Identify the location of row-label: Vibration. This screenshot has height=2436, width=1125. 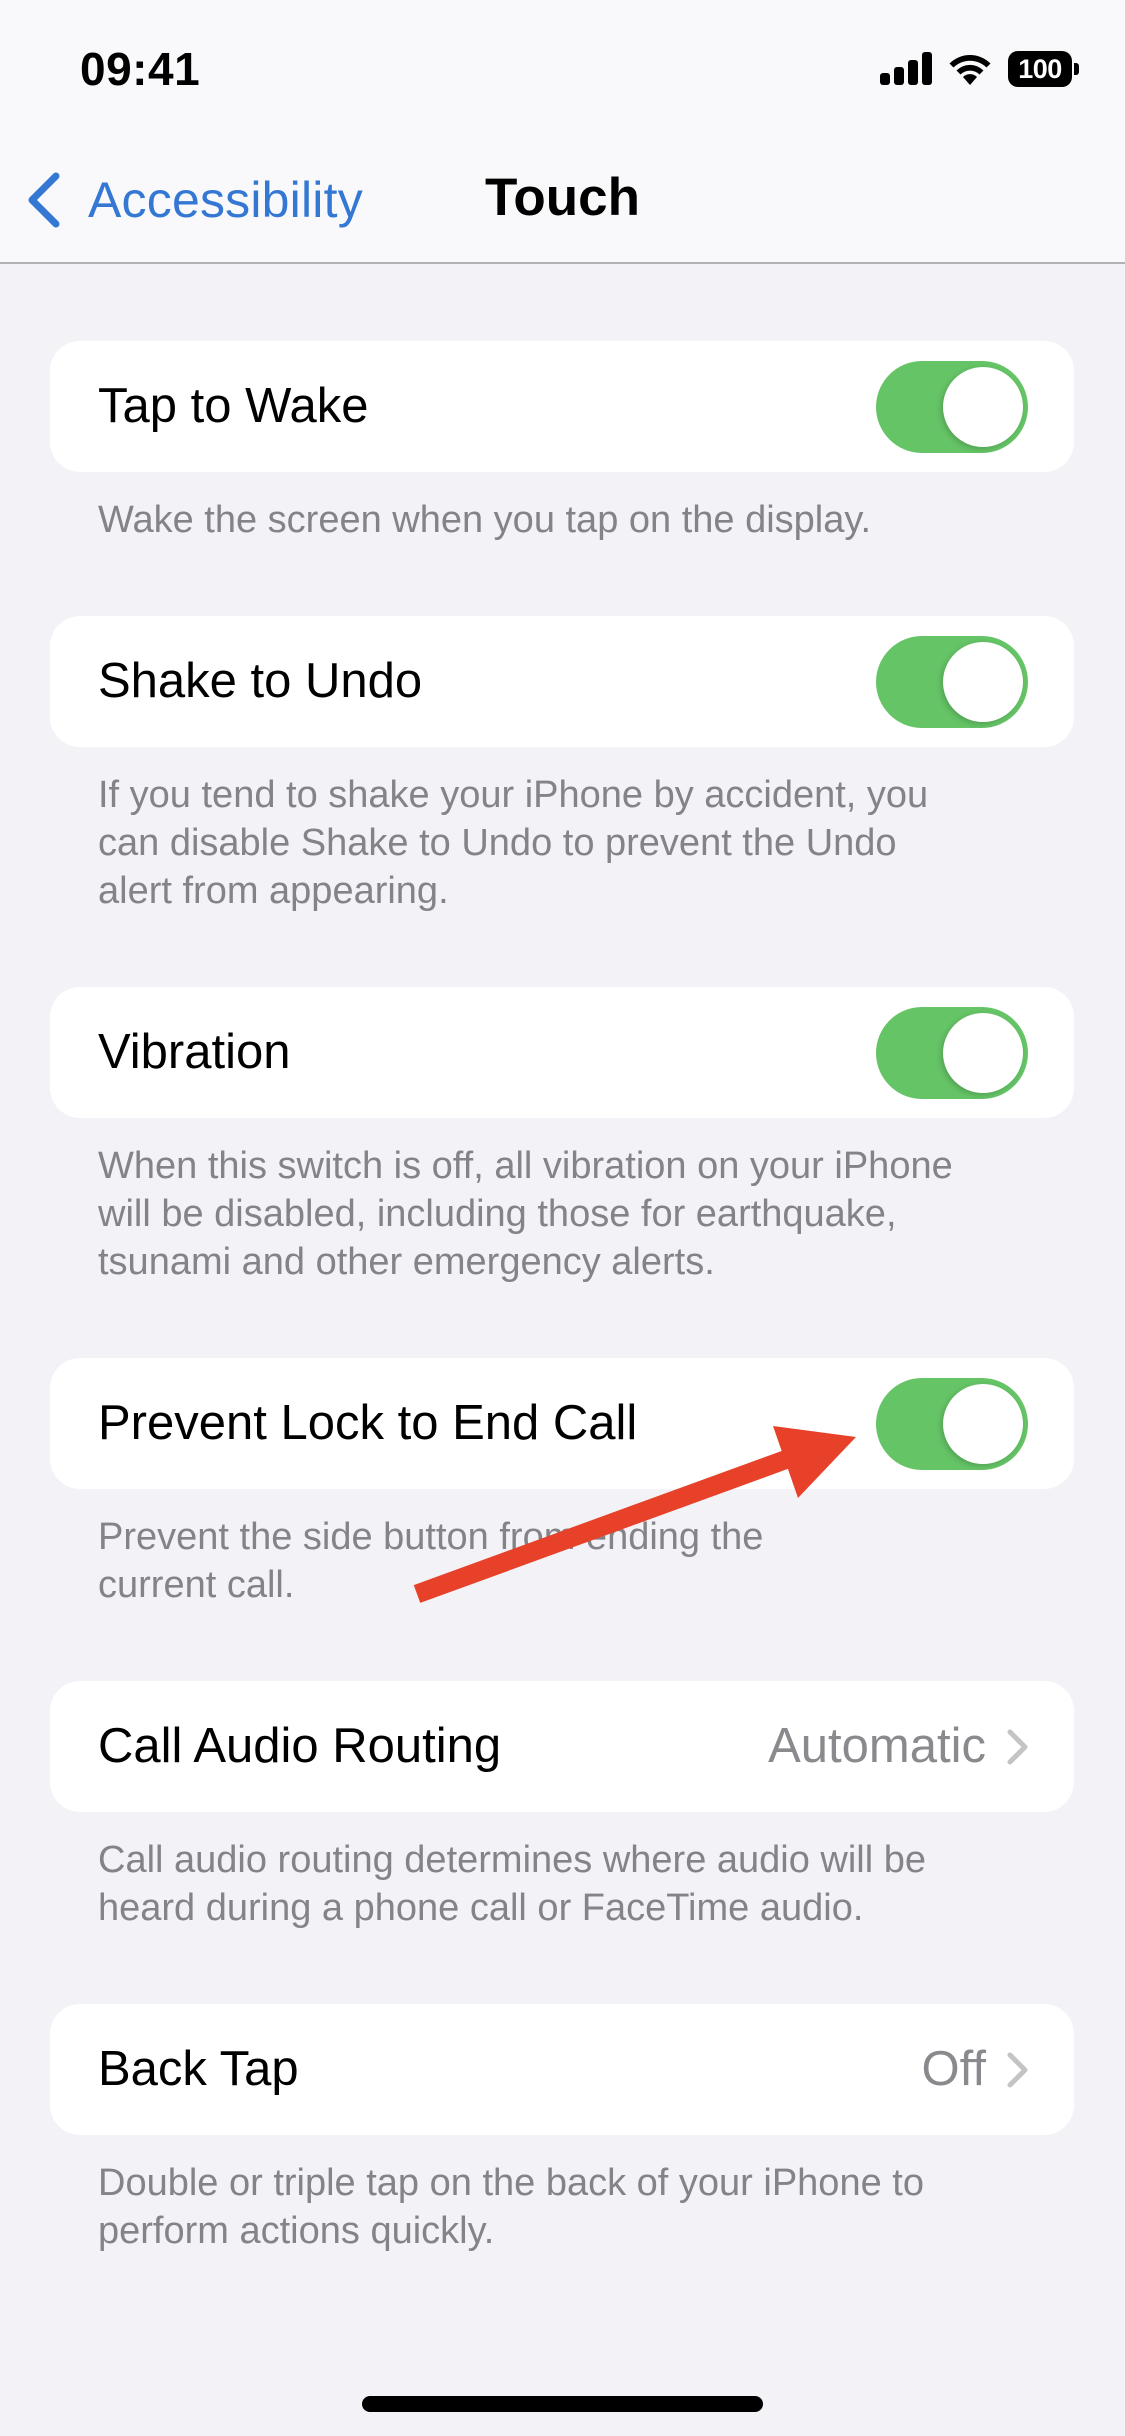
(194, 1052).